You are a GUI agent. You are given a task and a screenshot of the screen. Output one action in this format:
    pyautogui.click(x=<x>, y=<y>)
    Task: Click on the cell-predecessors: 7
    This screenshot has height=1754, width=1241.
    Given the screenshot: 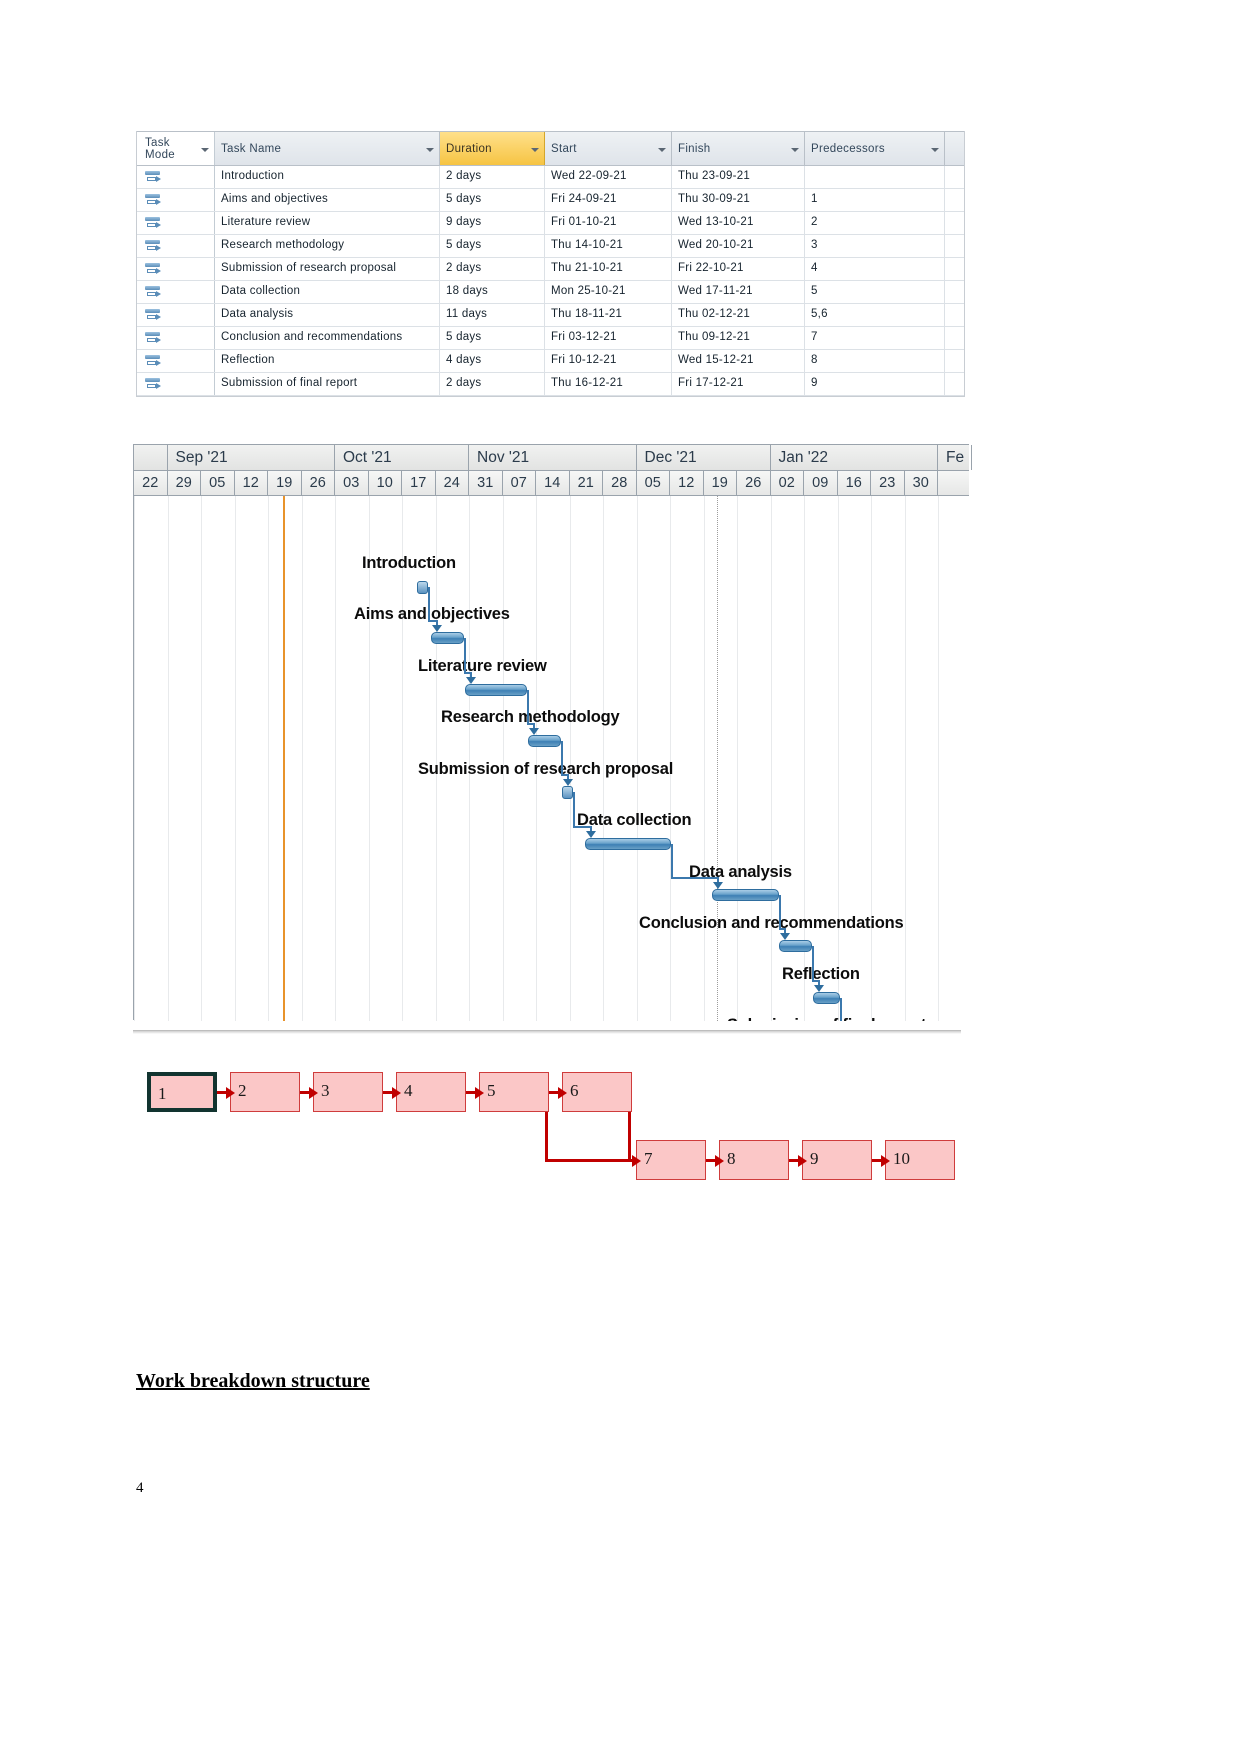 What is the action you would take?
    pyautogui.click(x=875, y=338)
    